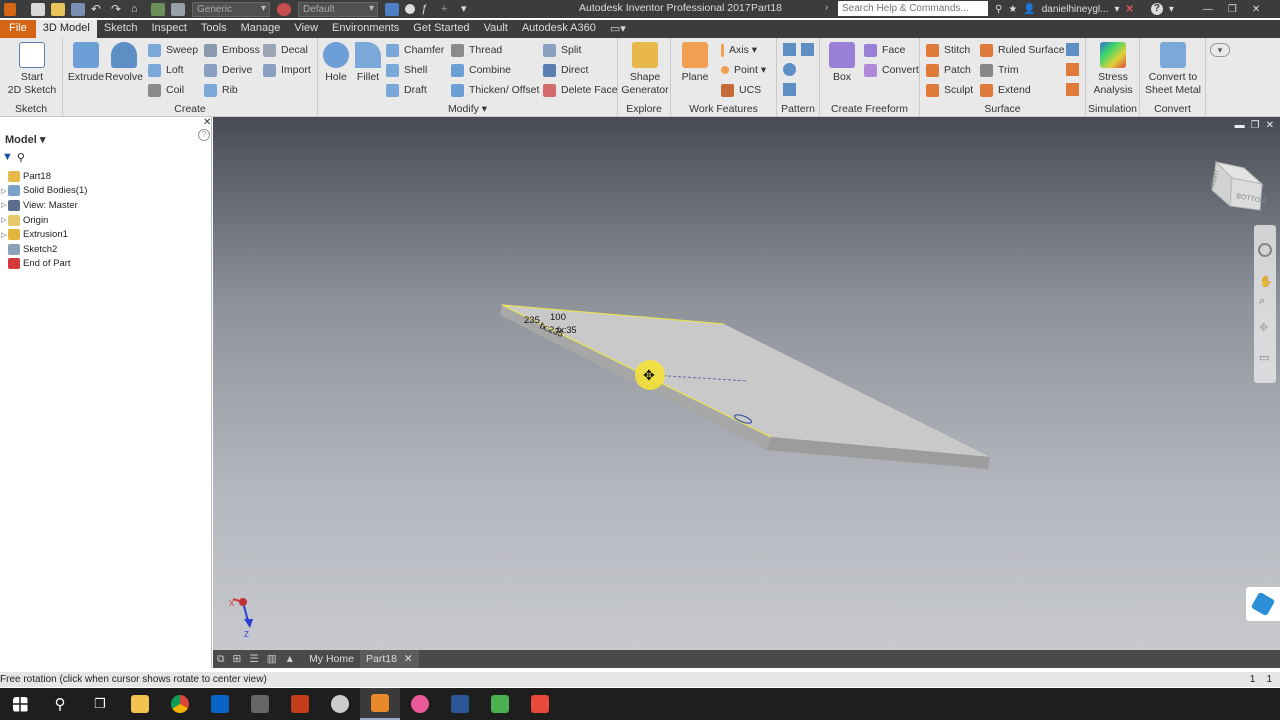 Image resolution: width=1280 pixels, height=720 pixels. I want to click on fx-icon: ƒ, so click(428, 9).